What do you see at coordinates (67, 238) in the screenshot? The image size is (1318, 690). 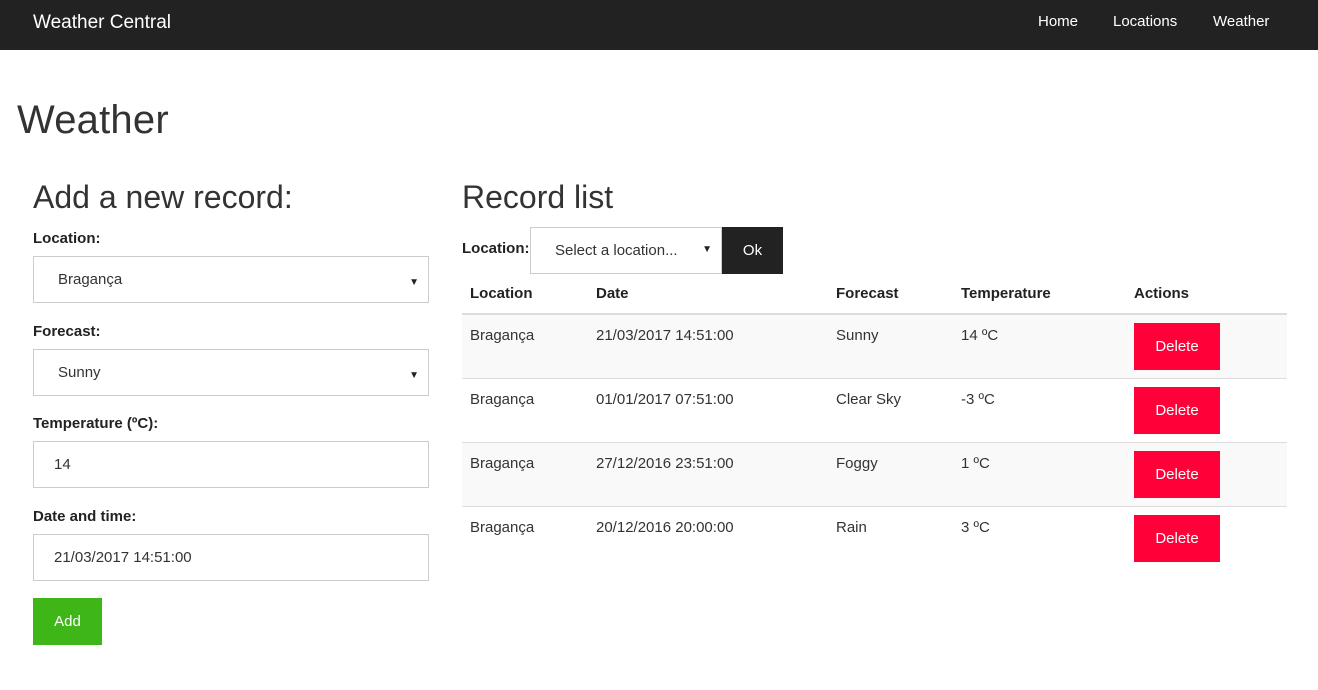 I see `location-label: Location:` at bounding box center [67, 238].